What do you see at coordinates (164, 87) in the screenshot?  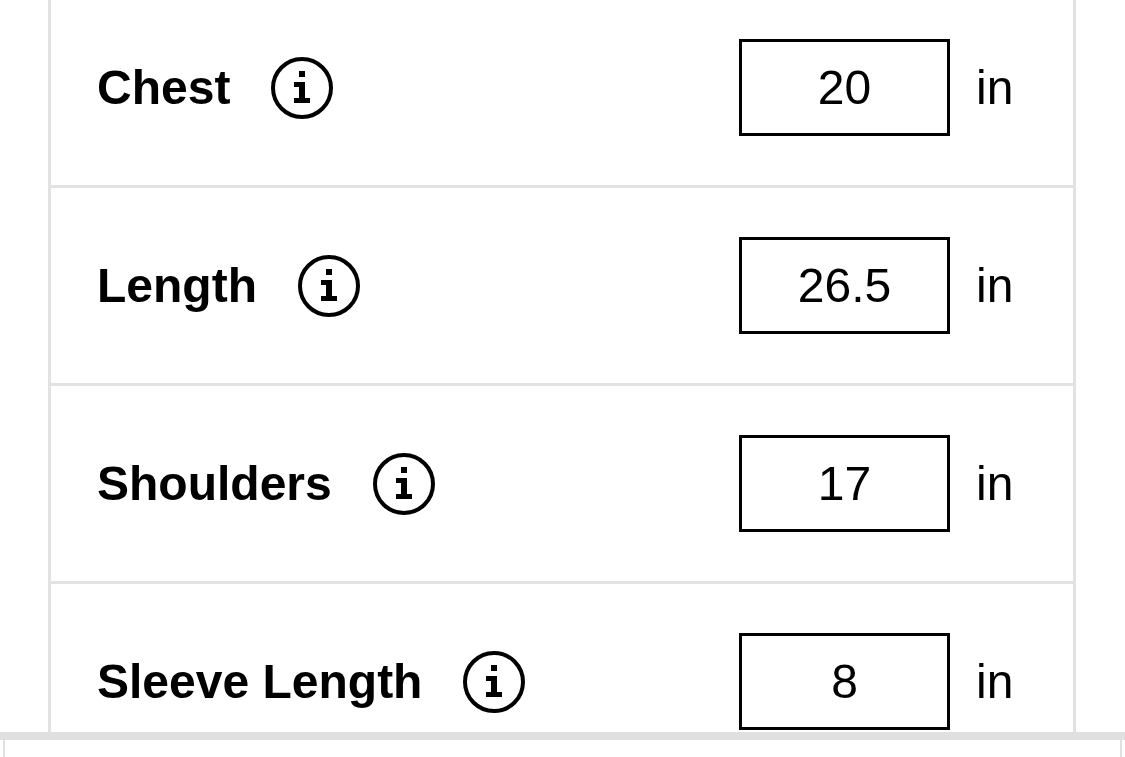 I see `measurement-label: Chest` at bounding box center [164, 87].